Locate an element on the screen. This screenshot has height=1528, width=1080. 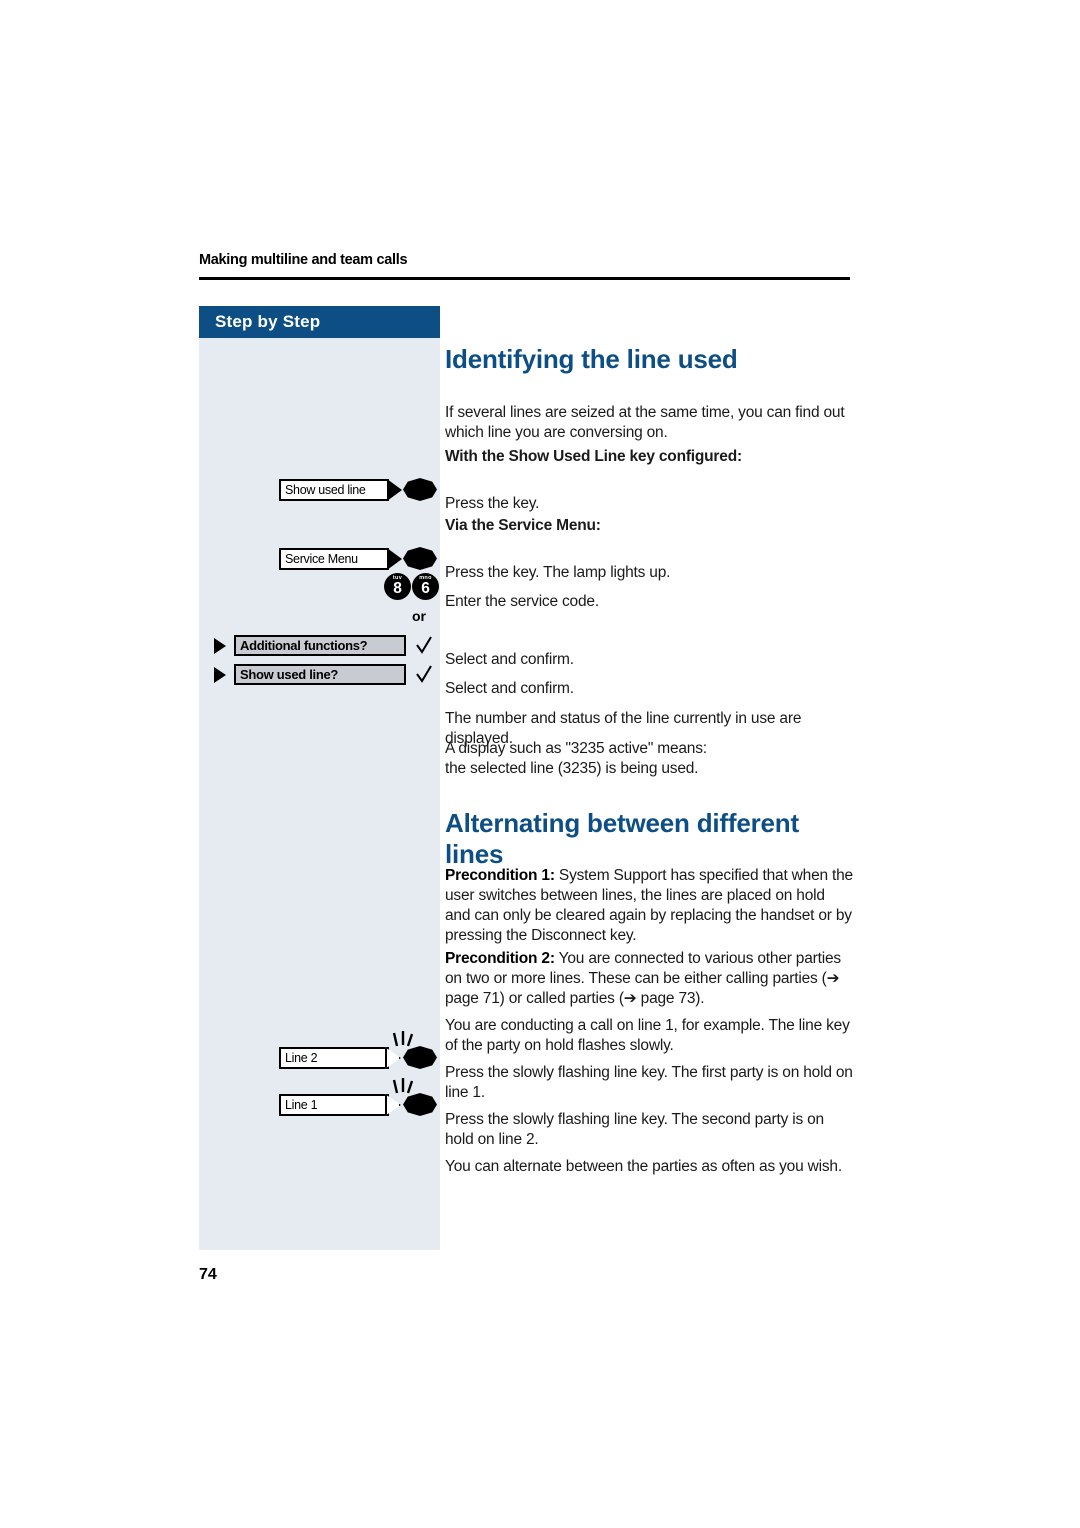
key-label-line-1: Line 1 is located at coordinates (334, 1105).